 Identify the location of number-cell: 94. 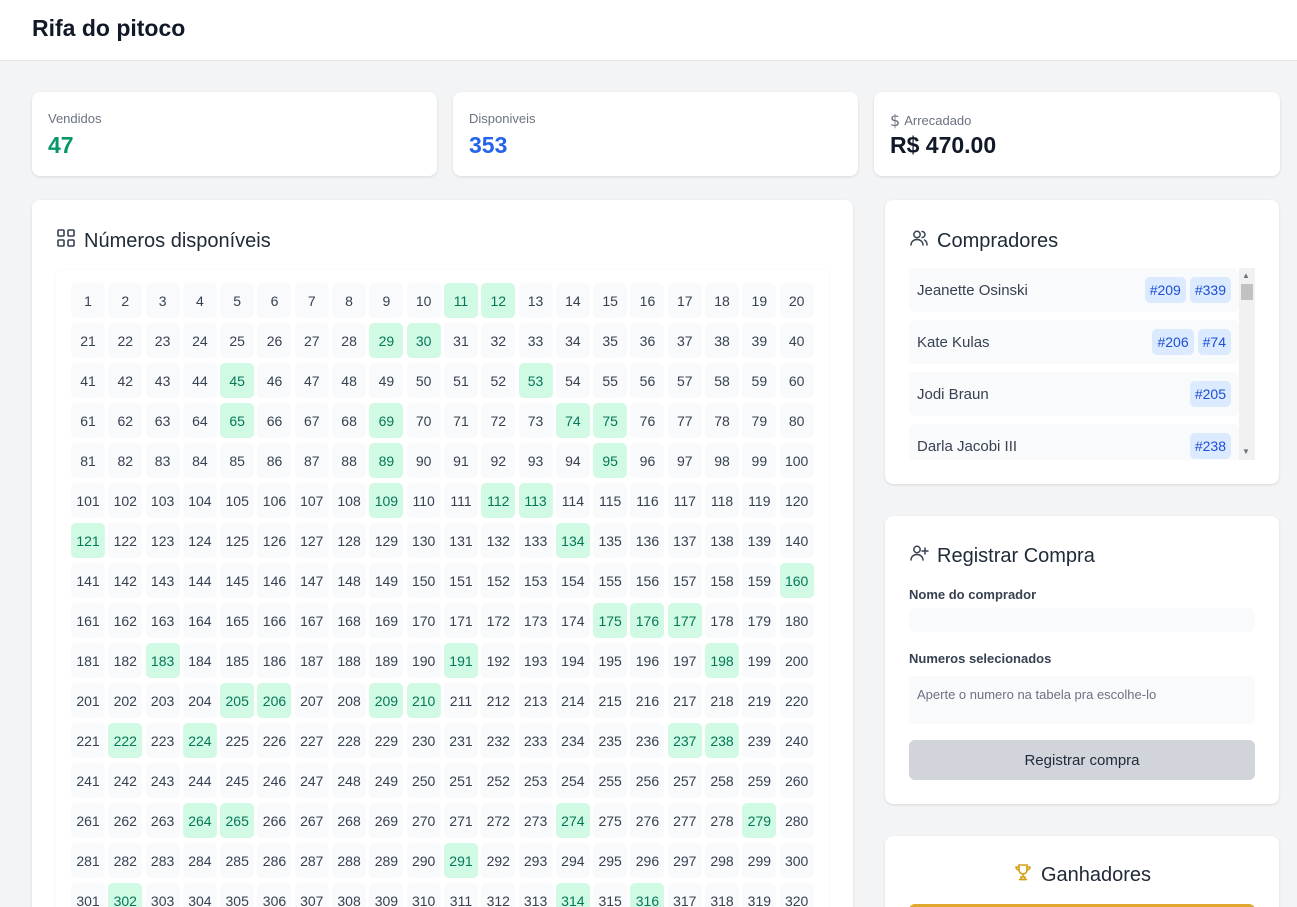
(572, 460).